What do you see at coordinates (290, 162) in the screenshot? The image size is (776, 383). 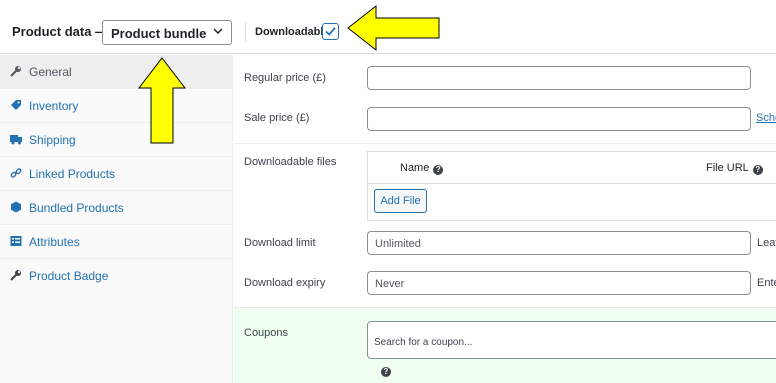 I see `downloadable-files-label: Downloadable files` at bounding box center [290, 162].